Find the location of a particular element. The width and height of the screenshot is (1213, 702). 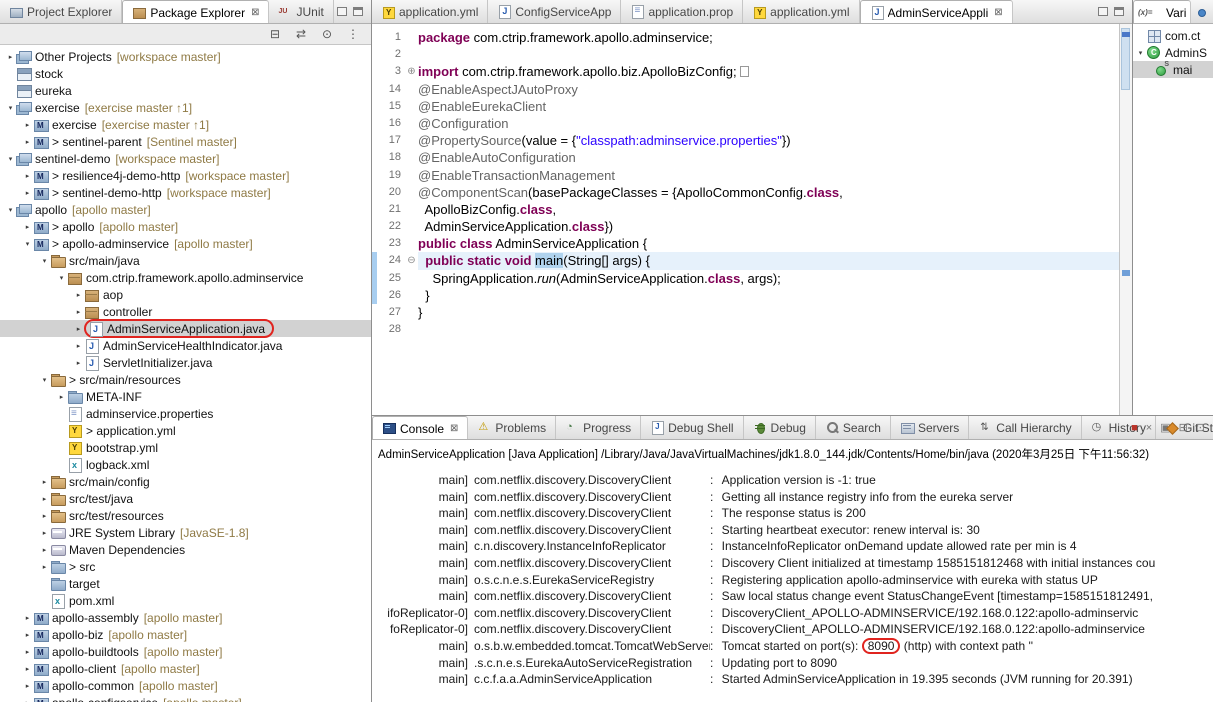

tree-item-maven-dependencies: ▸ Maven Dependencies is located at coordinates (185, 549).